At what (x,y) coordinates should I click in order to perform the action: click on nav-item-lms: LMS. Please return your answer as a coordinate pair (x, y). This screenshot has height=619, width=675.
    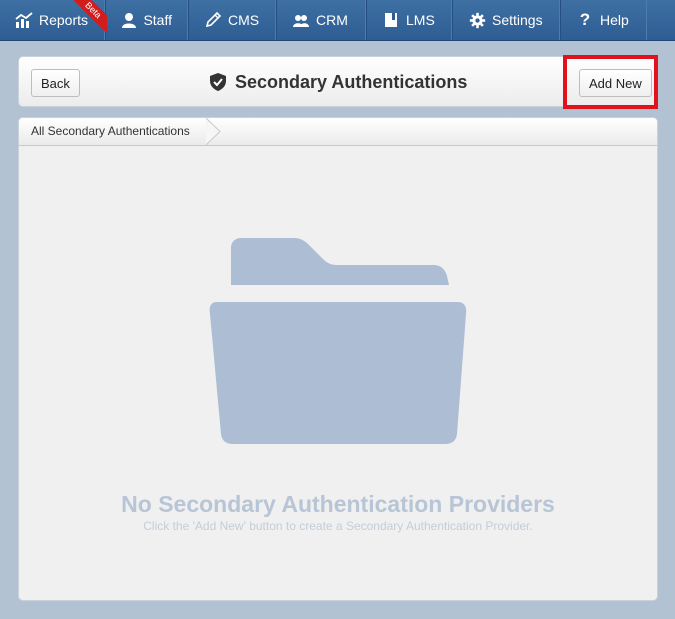
    Looking at the image, I should click on (410, 20).